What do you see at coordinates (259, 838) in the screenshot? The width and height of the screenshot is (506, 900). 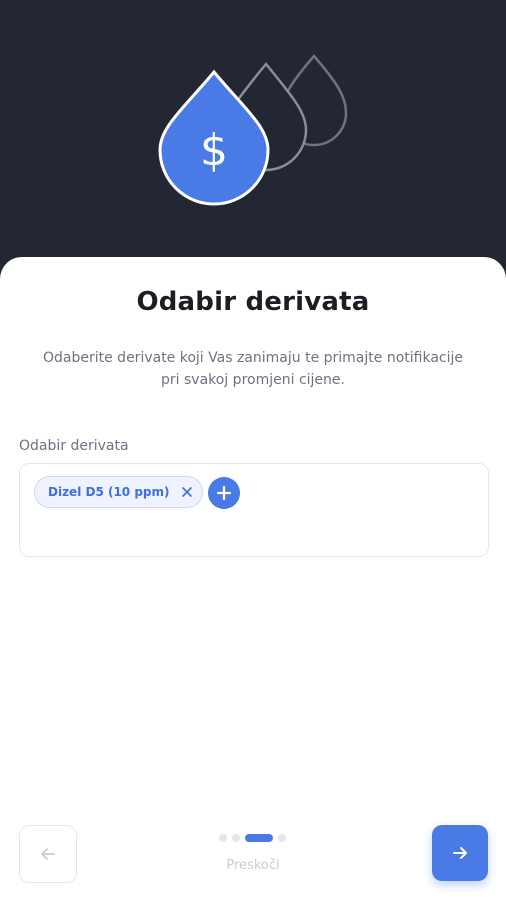 I see `page-dot-active` at bounding box center [259, 838].